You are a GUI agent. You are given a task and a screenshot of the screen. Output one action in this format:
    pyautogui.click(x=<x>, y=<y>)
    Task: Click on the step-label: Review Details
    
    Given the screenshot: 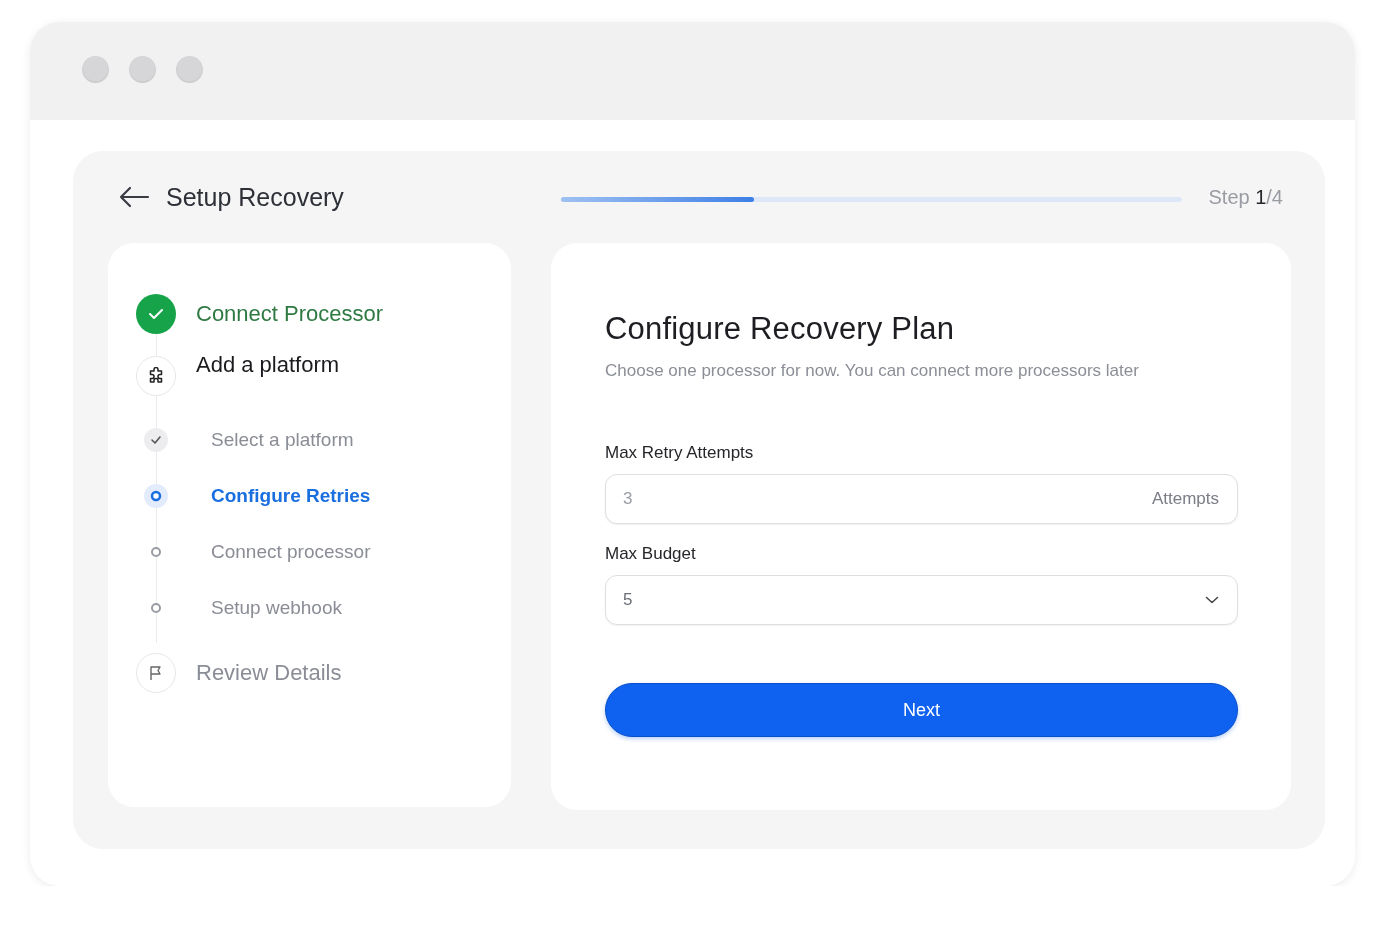 What is the action you would take?
    pyautogui.click(x=269, y=672)
    